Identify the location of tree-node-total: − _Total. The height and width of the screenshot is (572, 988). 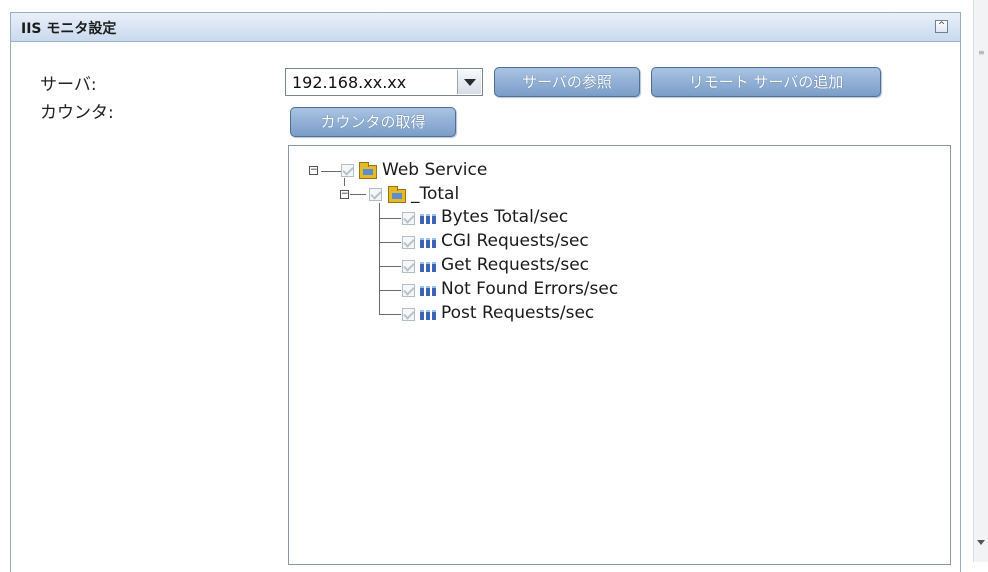
(439, 195).